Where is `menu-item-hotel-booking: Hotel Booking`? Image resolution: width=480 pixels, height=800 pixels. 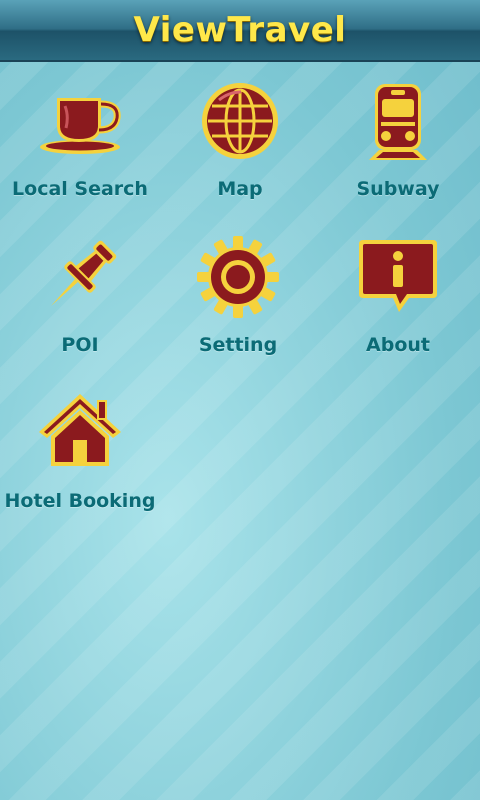
menu-item-hotel-booking: Hotel Booking is located at coordinates (80, 449).